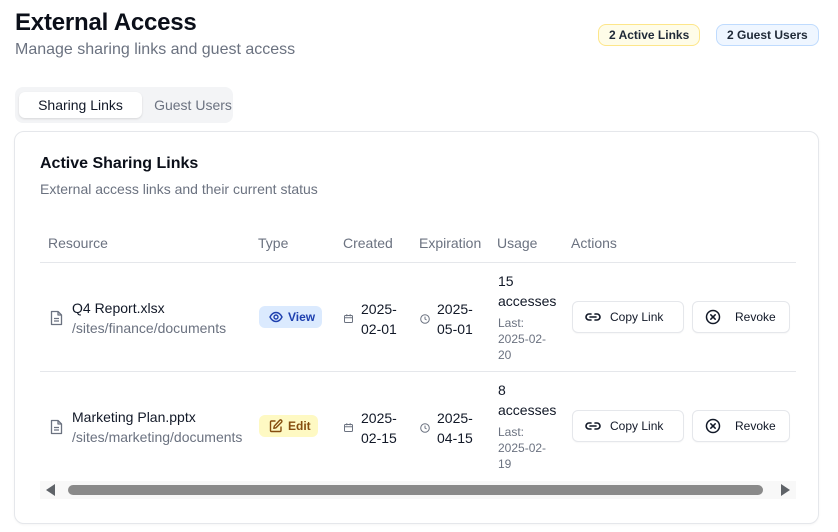 The height and width of the screenshot is (532, 838). I want to click on type-label: Edit, so click(299, 426).